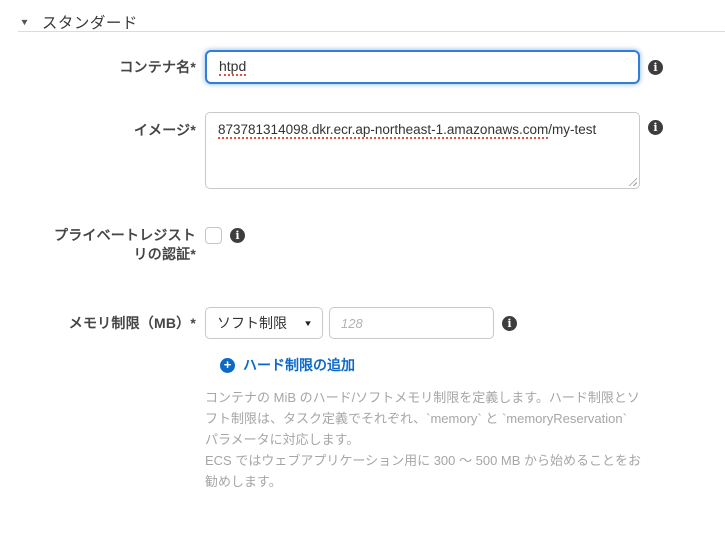  Describe the element at coordinates (89, 23) in the screenshot. I see `section-title: スタンダード` at that location.